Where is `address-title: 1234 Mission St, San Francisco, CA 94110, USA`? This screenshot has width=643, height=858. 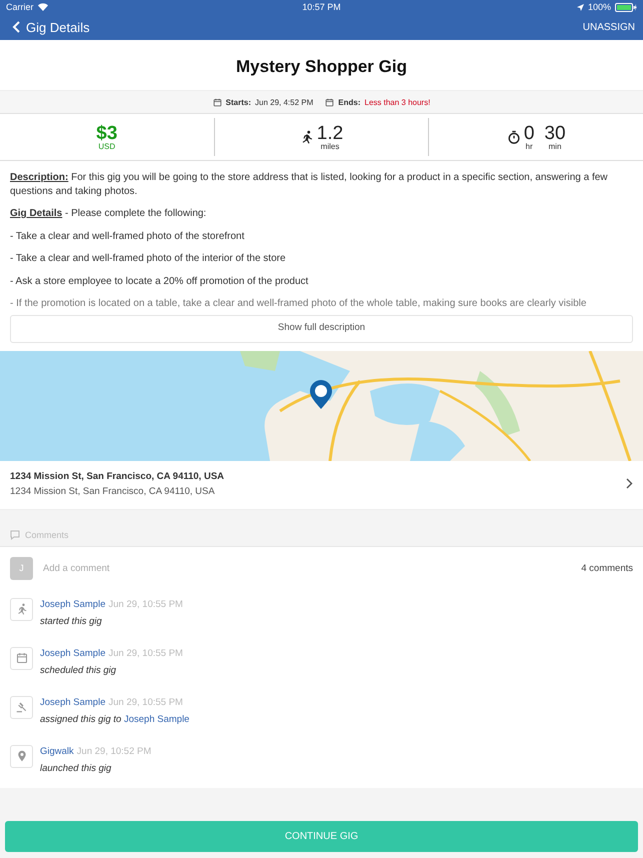
address-title: 1234 Mission St, San Francisco, CA 94110, USA is located at coordinates (117, 476).